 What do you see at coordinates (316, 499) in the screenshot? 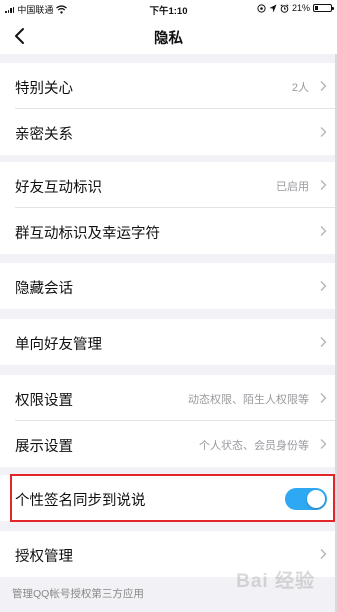
I see `toggle-knob` at bounding box center [316, 499].